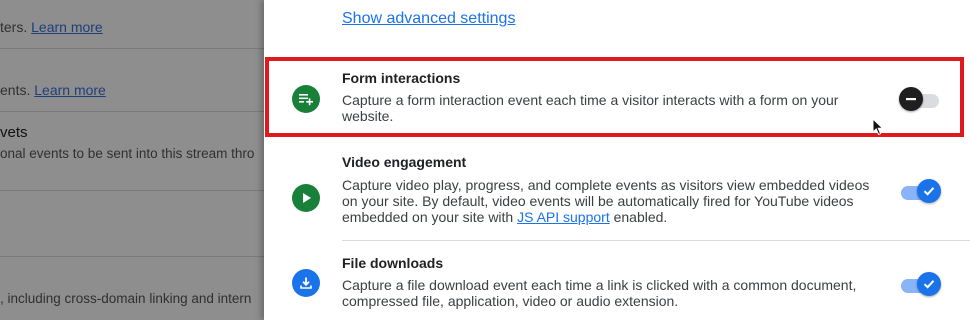  What do you see at coordinates (401, 78) in the screenshot?
I see `setting-title: Form interactions` at bounding box center [401, 78].